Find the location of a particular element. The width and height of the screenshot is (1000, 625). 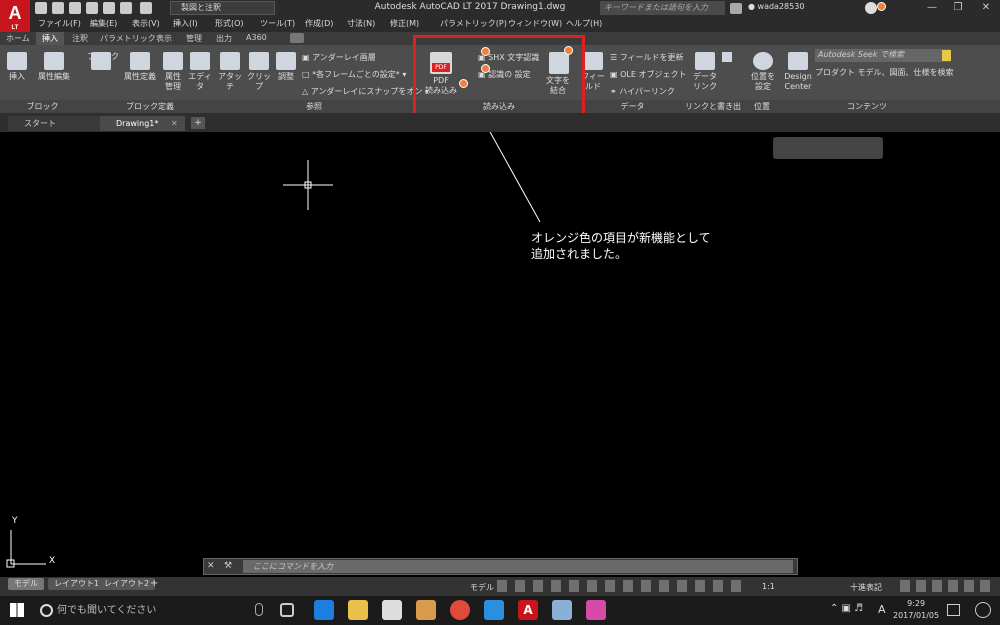

file-explorer-icon is located at coordinates (358, 610).